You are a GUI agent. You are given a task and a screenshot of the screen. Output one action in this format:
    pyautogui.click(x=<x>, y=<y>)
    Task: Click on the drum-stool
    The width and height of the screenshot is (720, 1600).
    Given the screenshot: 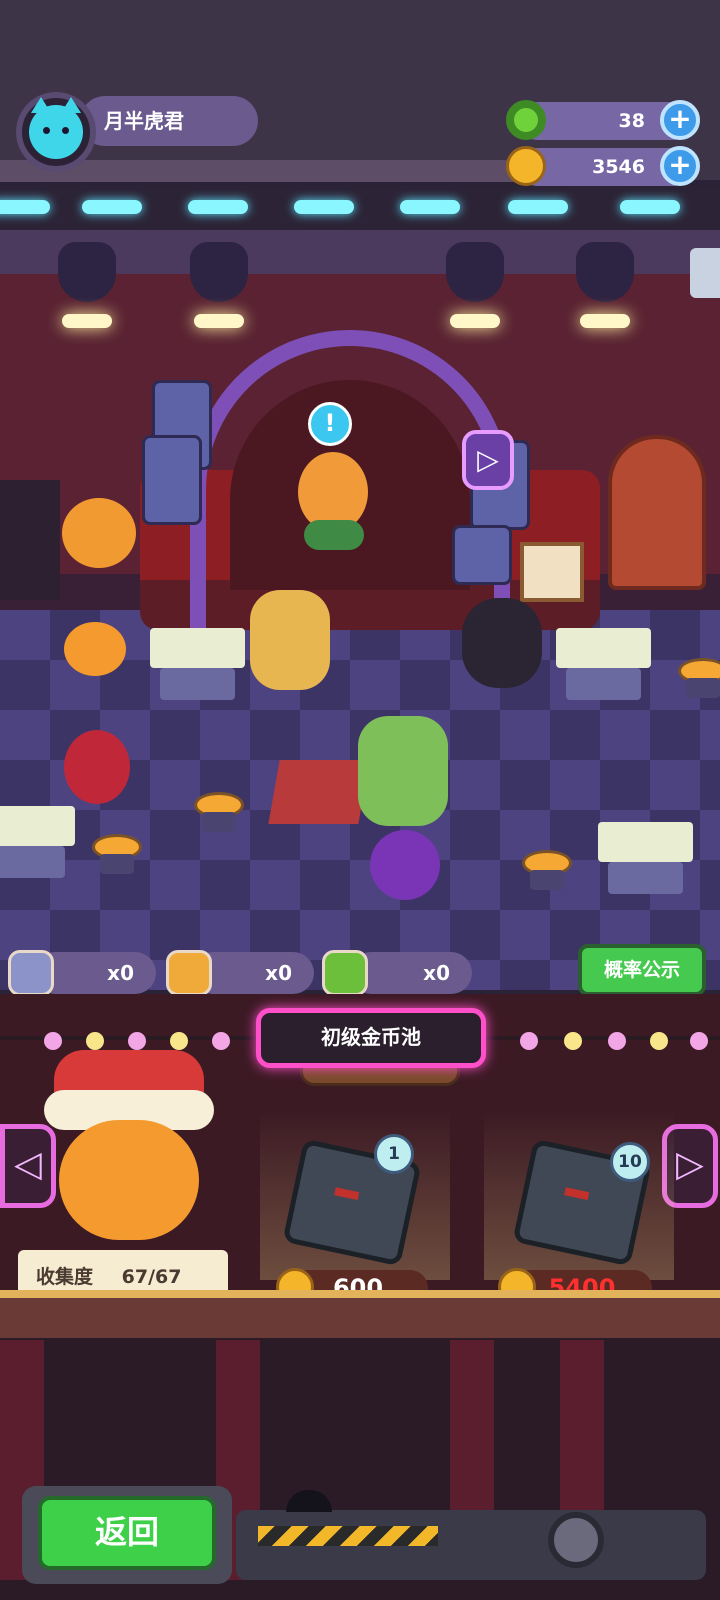 What is the action you would take?
    pyautogui.click(x=334, y=535)
    